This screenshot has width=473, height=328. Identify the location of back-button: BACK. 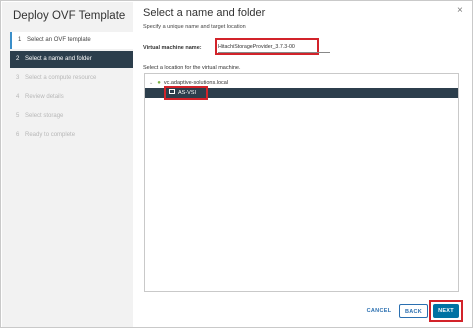
(413, 311).